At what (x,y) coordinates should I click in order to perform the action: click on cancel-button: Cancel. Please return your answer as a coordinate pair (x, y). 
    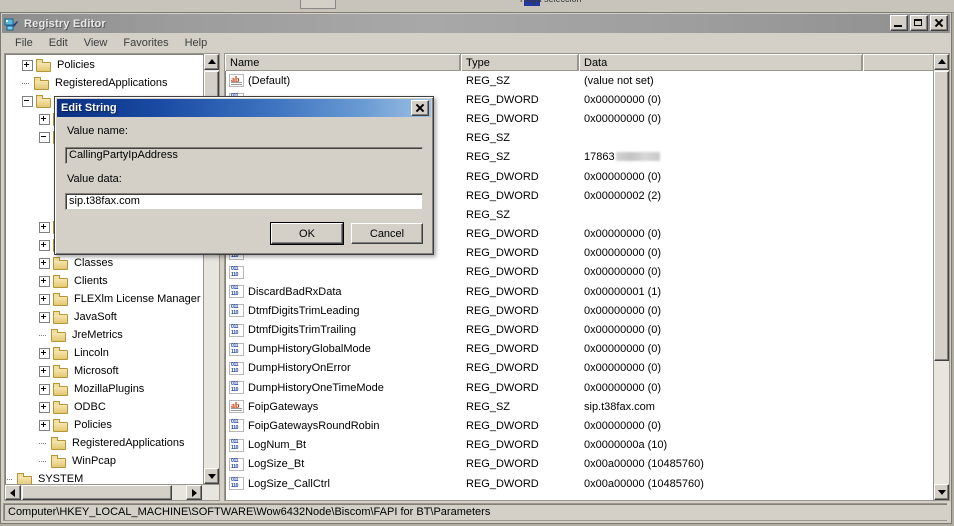
    Looking at the image, I should click on (387, 233).